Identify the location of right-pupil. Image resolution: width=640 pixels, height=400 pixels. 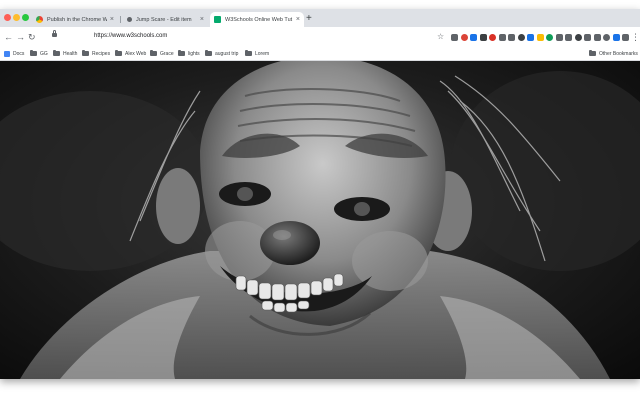
(362, 209).